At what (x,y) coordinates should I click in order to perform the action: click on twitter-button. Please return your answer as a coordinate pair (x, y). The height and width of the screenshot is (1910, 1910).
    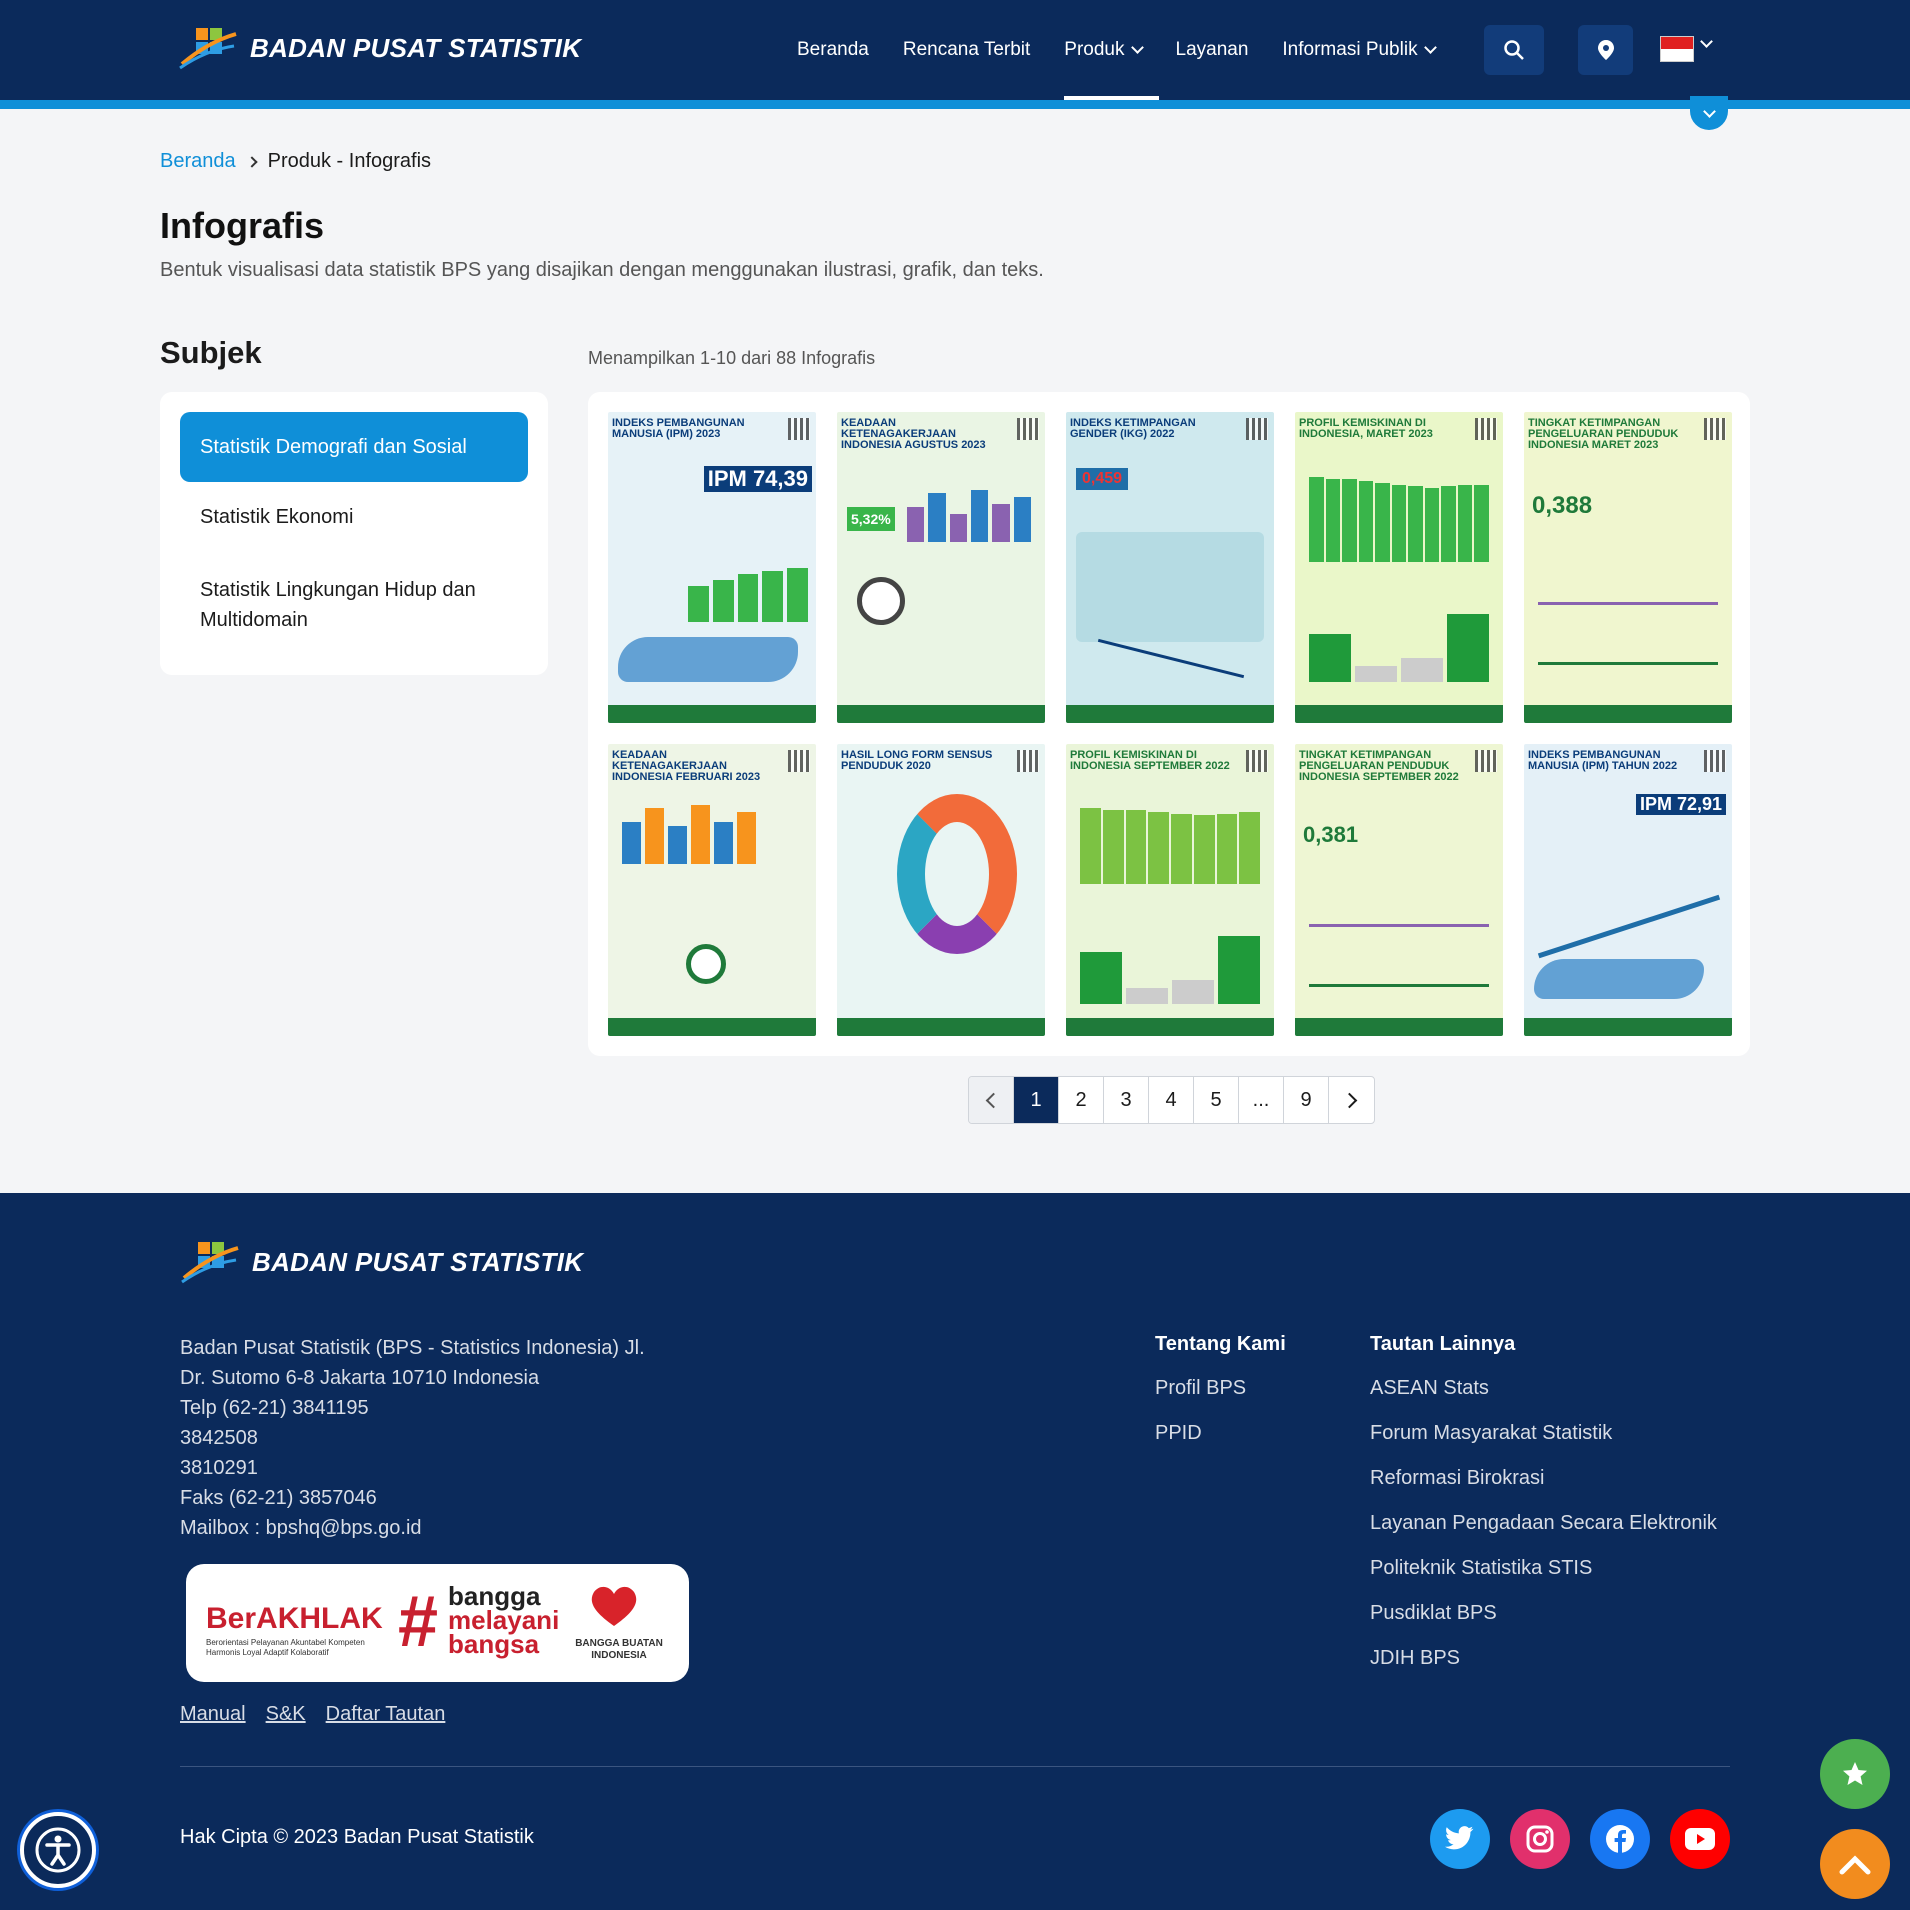
    Looking at the image, I should click on (1460, 1839).